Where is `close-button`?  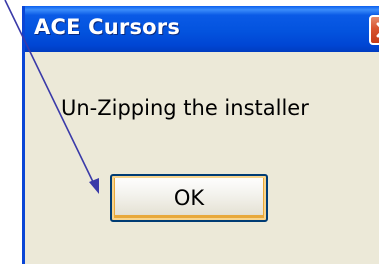
close-button is located at coordinates (374, 30).